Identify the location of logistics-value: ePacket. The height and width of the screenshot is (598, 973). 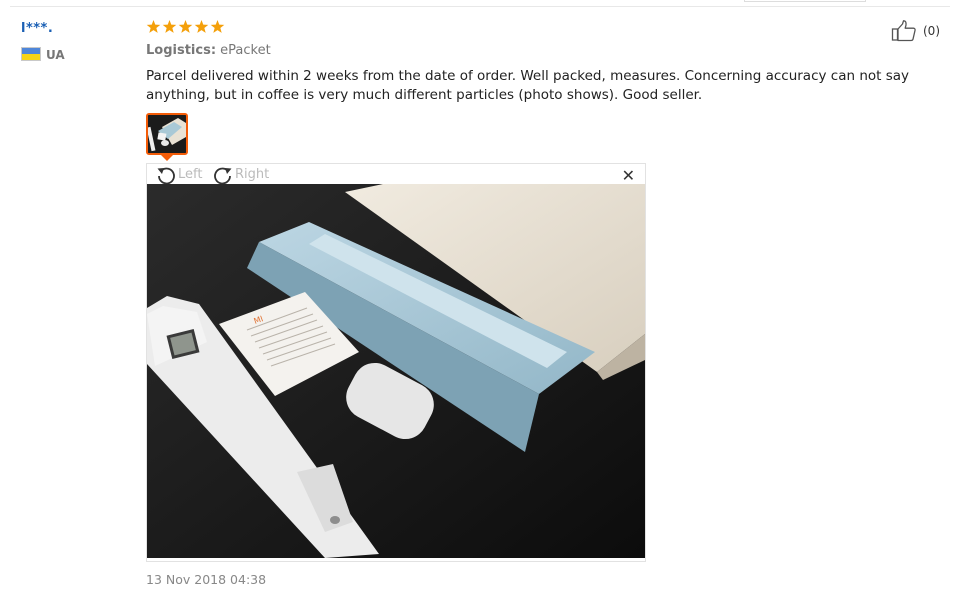
(245, 50).